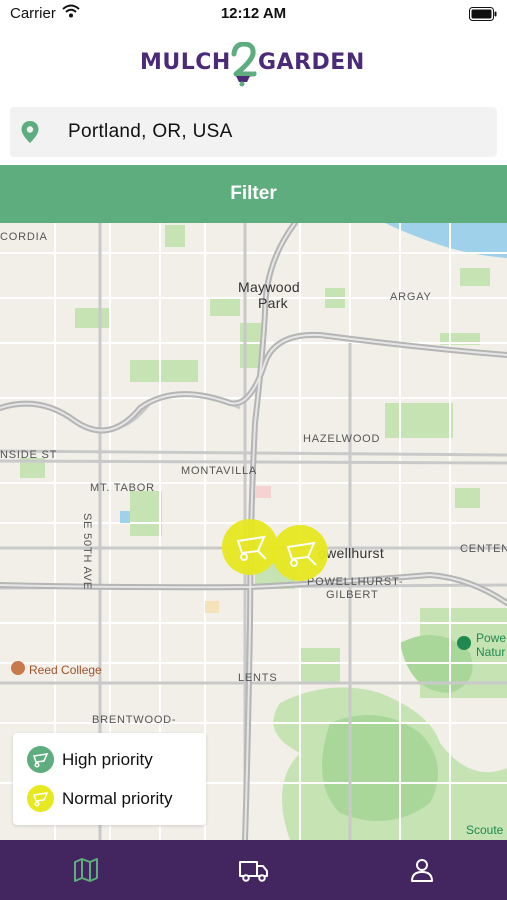  What do you see at coordinates (117, 798) in the screenshot?
I see `legend-normal-label: Normal priority` at bounding box center [117, 798].